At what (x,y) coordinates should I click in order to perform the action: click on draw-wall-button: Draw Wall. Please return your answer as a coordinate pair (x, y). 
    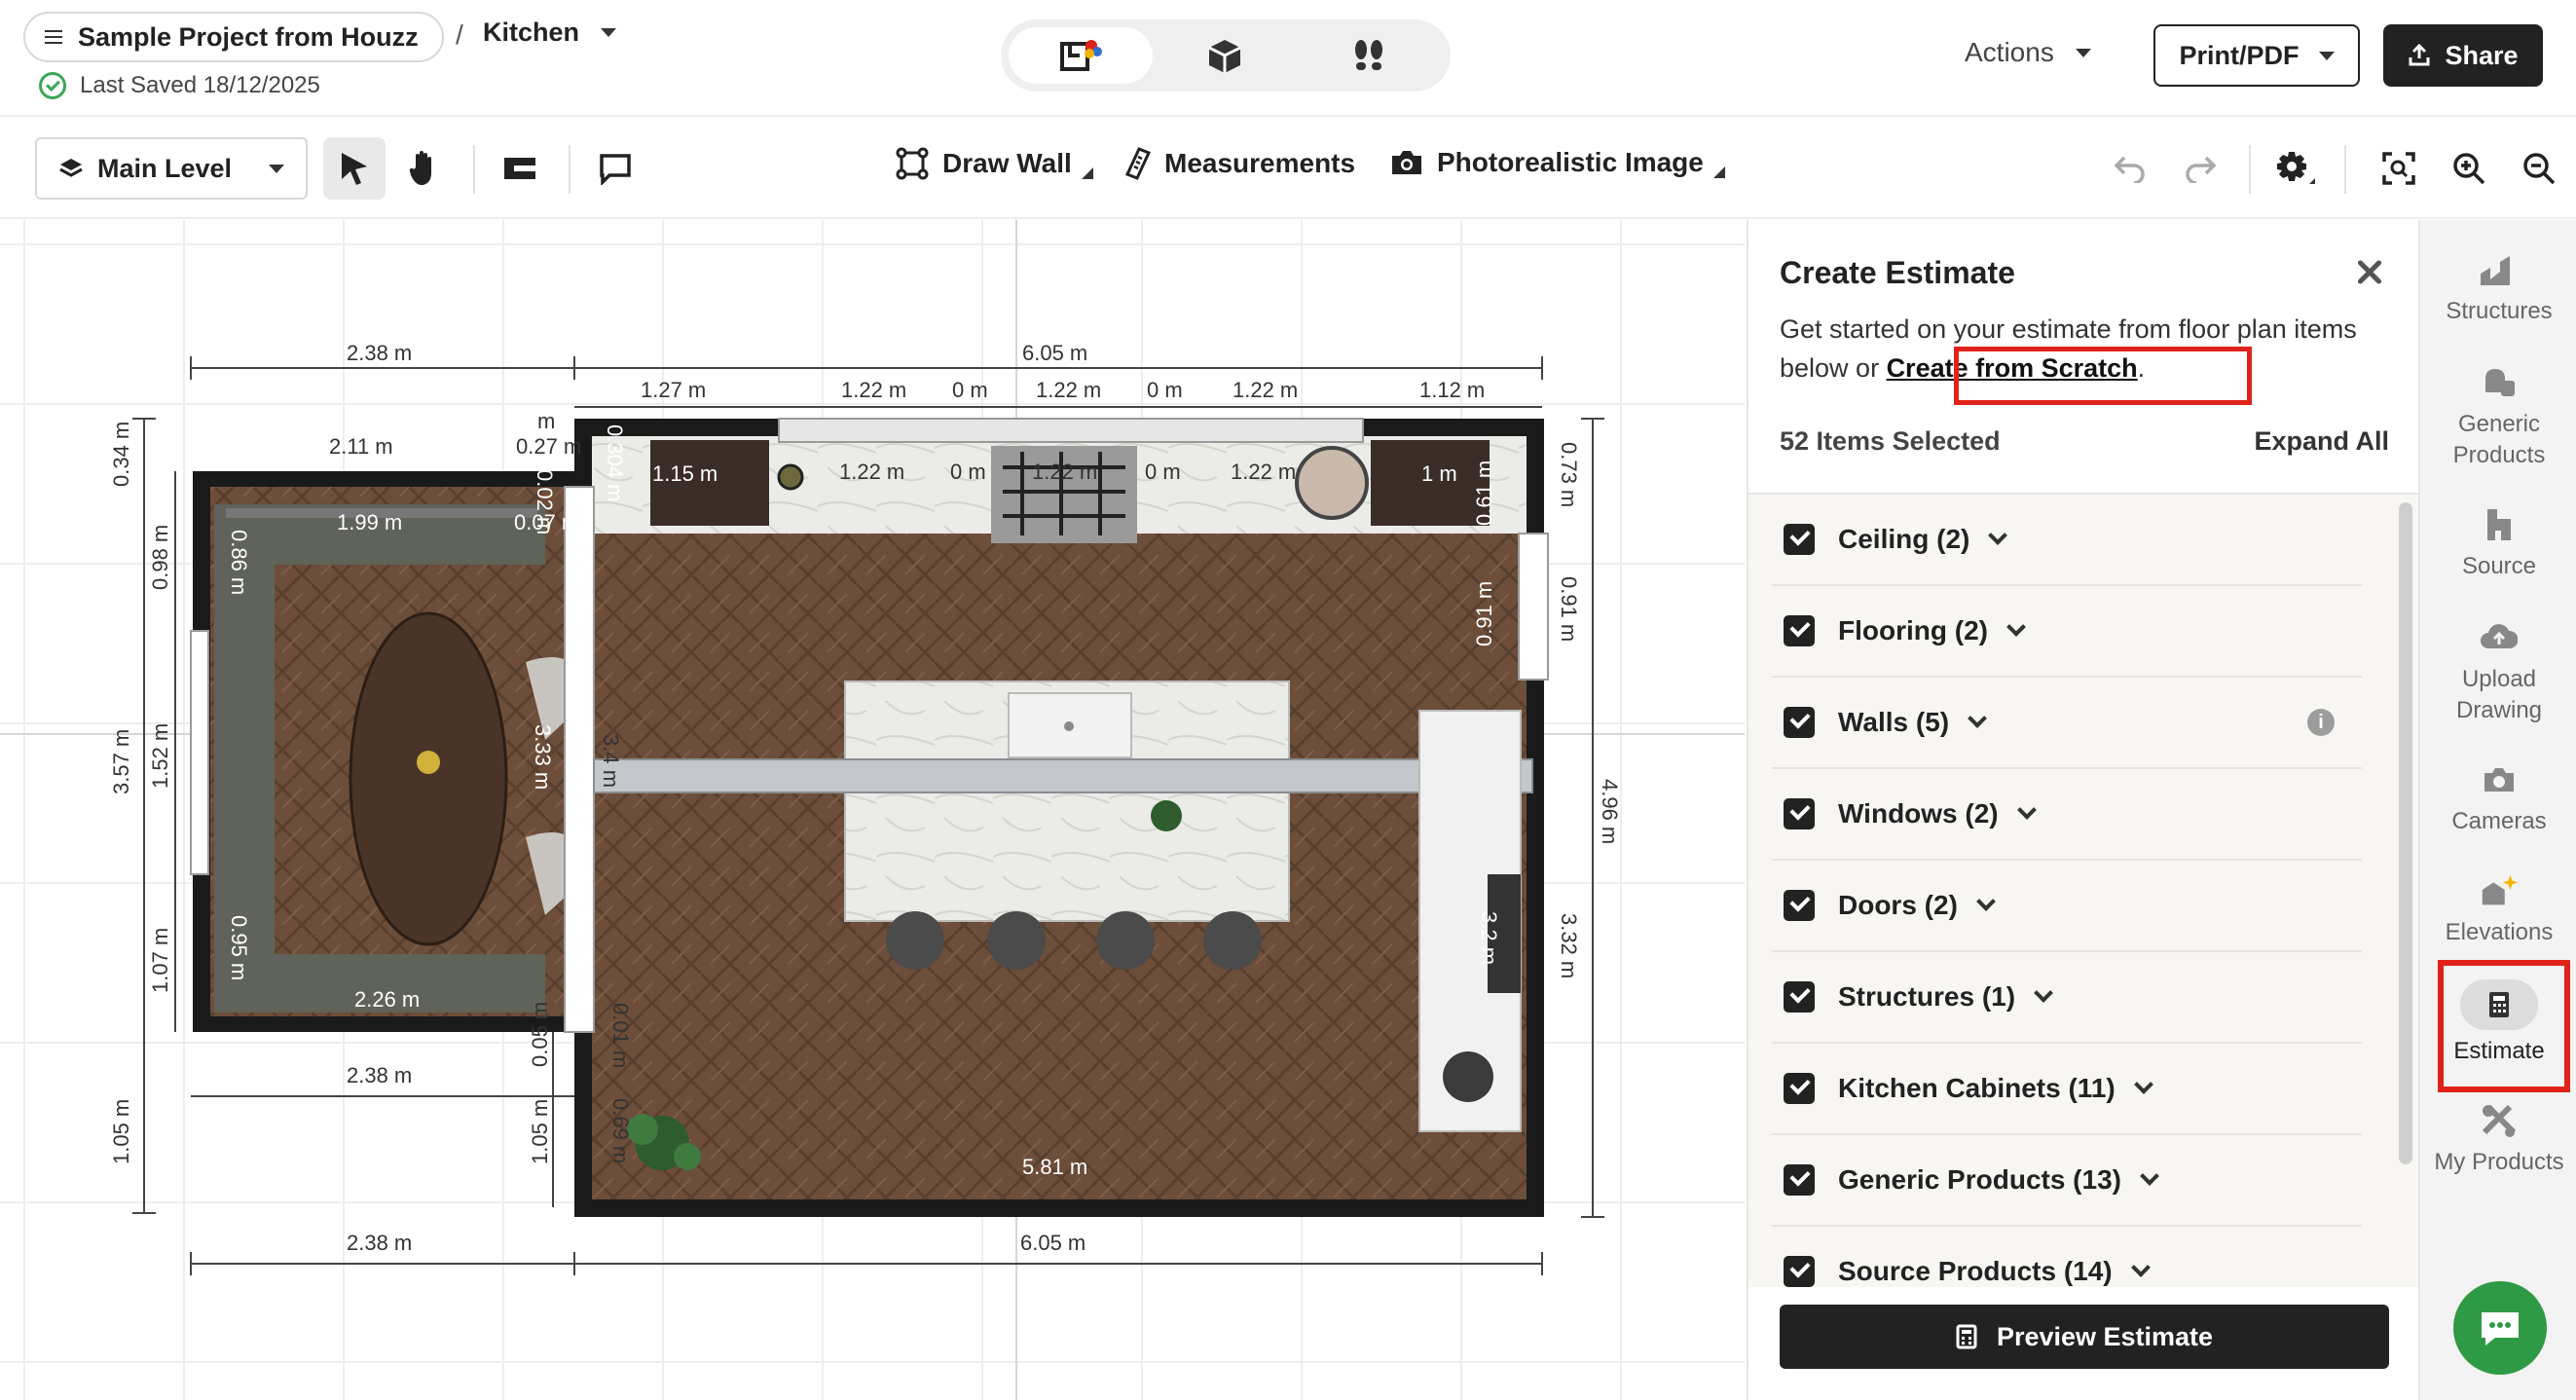
    Looking at the image, I should click on (994, 163).